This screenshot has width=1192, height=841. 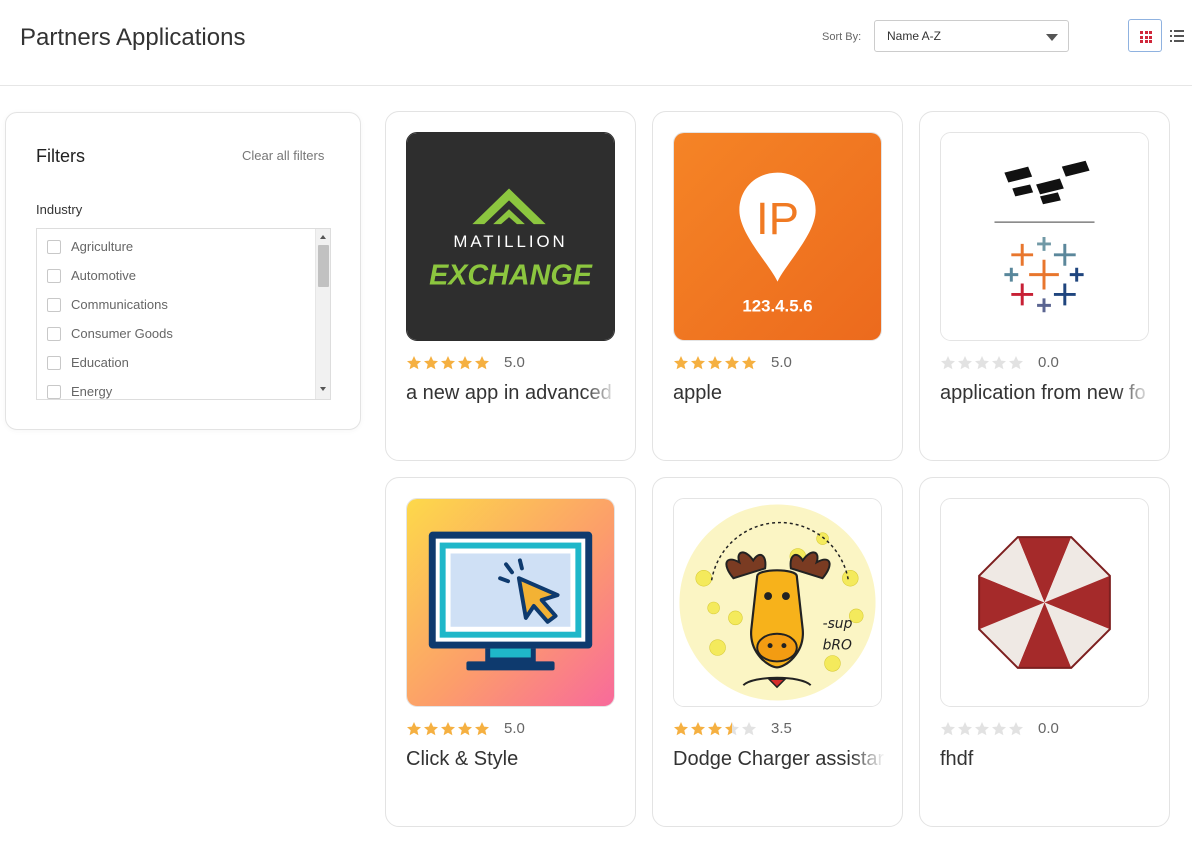 What do you see at coordinates (511, 276) in the screenshot?
I see `logo-text: EXCHANGE` at bounding box center [511, 276].